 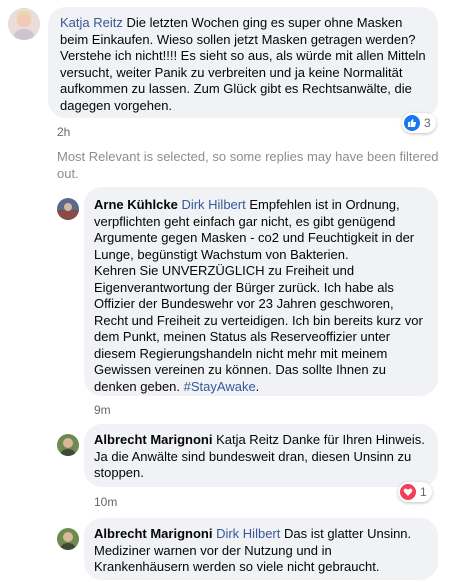 What do you see at coordinates (427, 122) in the screenshot?
I see `reaction-count: 3` at bounding box center [427, 122].